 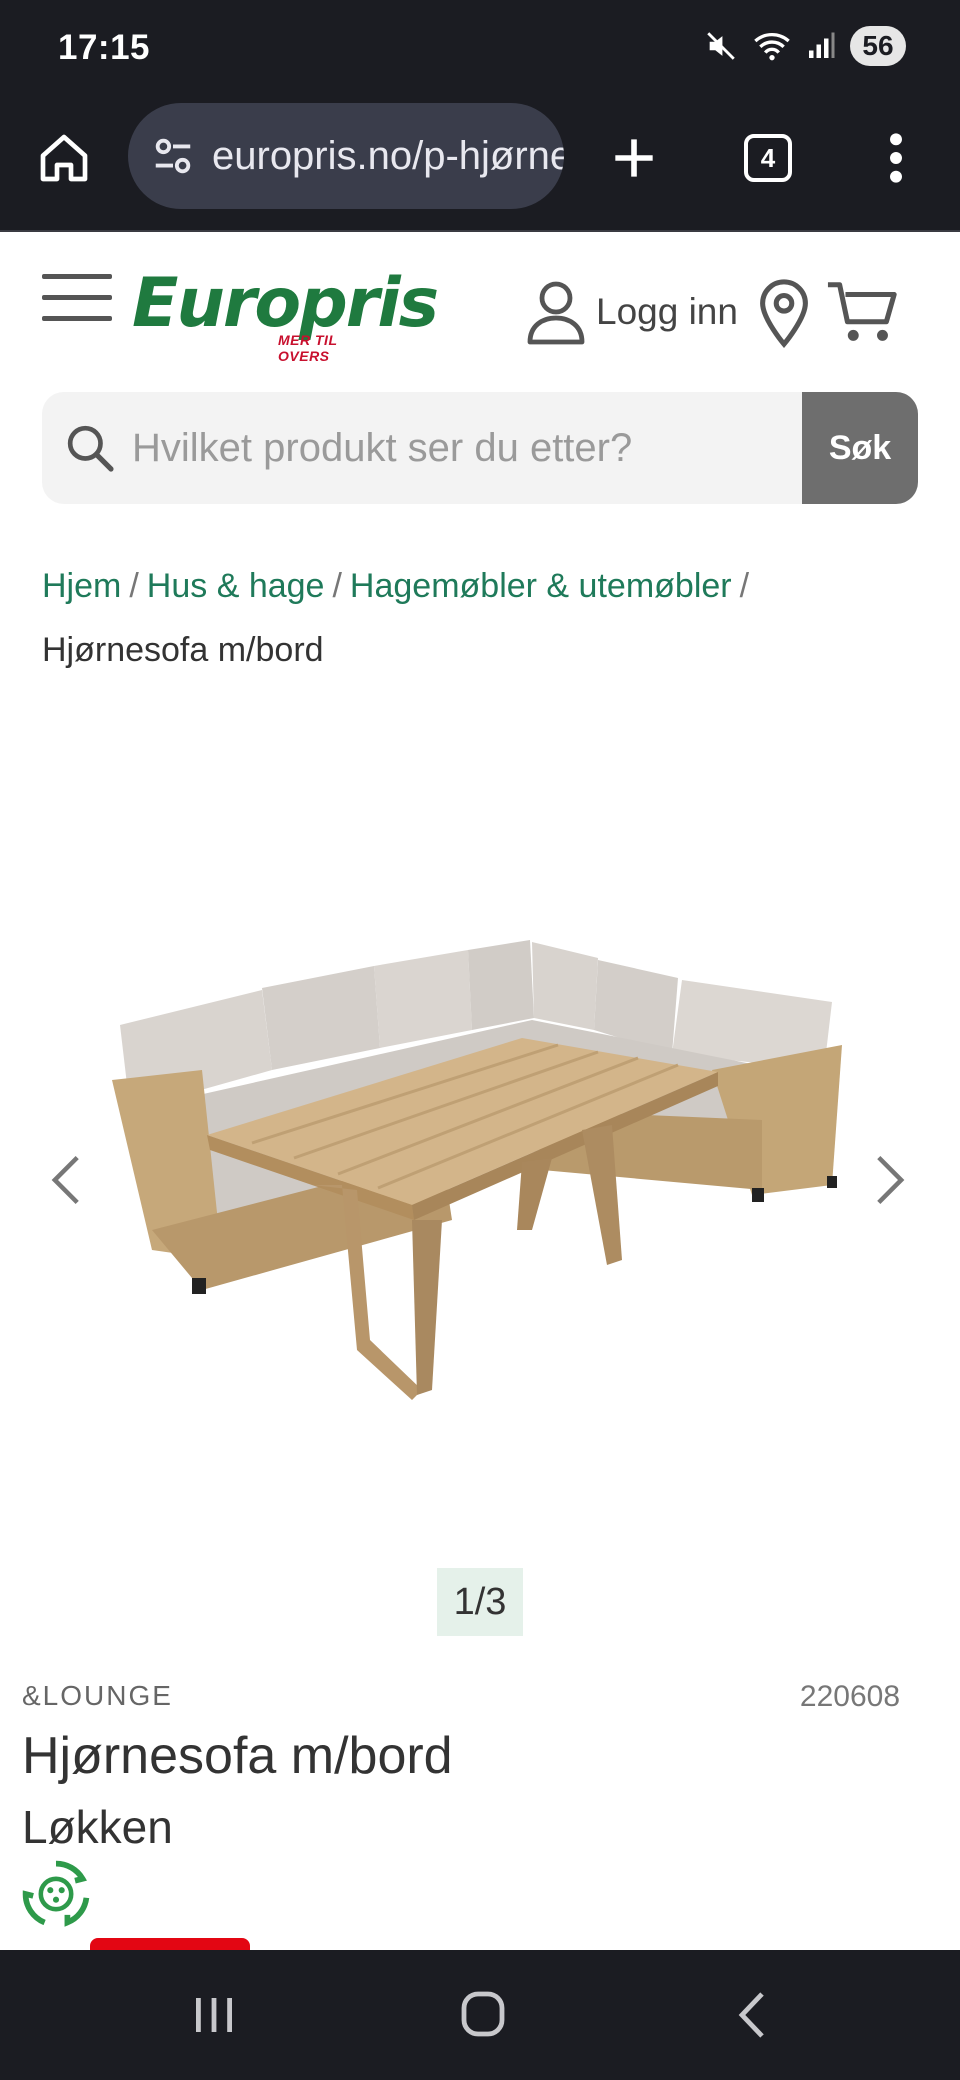 I want to click on chevron-right-icon, so click(x=890, y=1180).